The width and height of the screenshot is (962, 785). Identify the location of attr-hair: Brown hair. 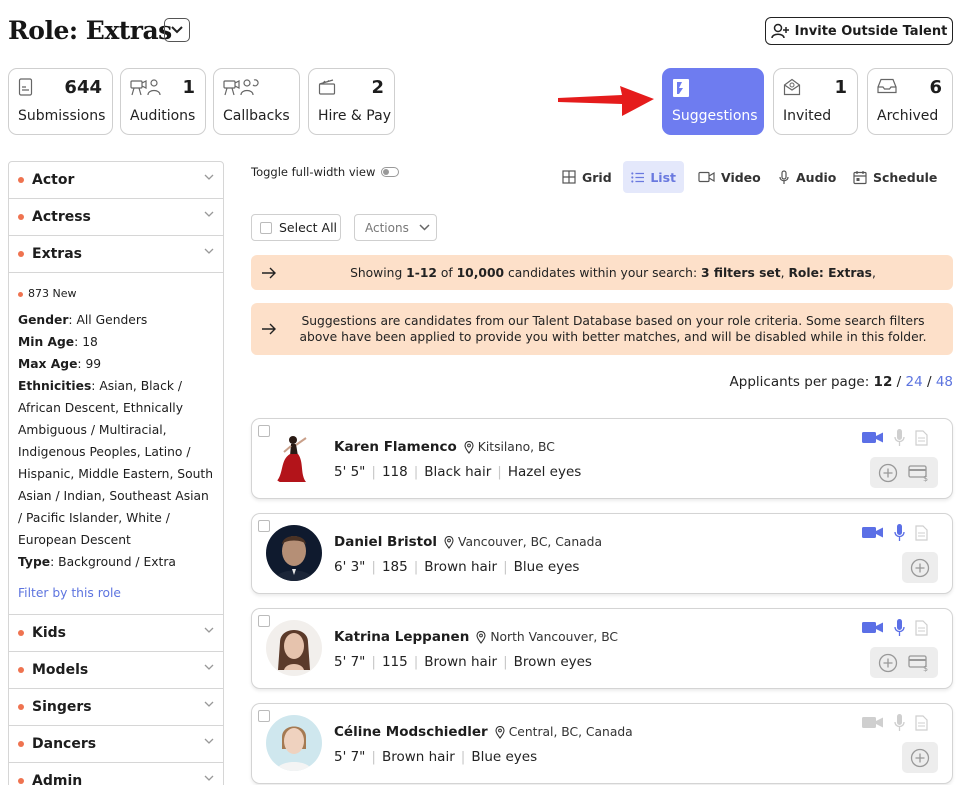
(418, 757).